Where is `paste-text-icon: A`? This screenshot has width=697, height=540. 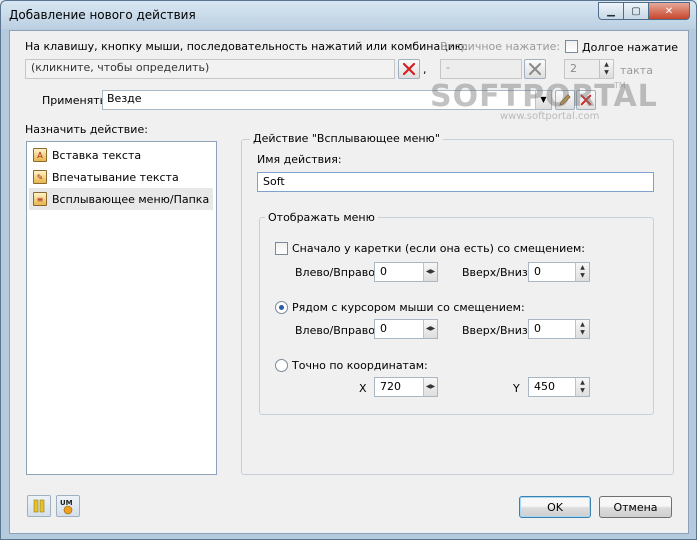 paste-text-icon: A is located at coordinates (40, 155).